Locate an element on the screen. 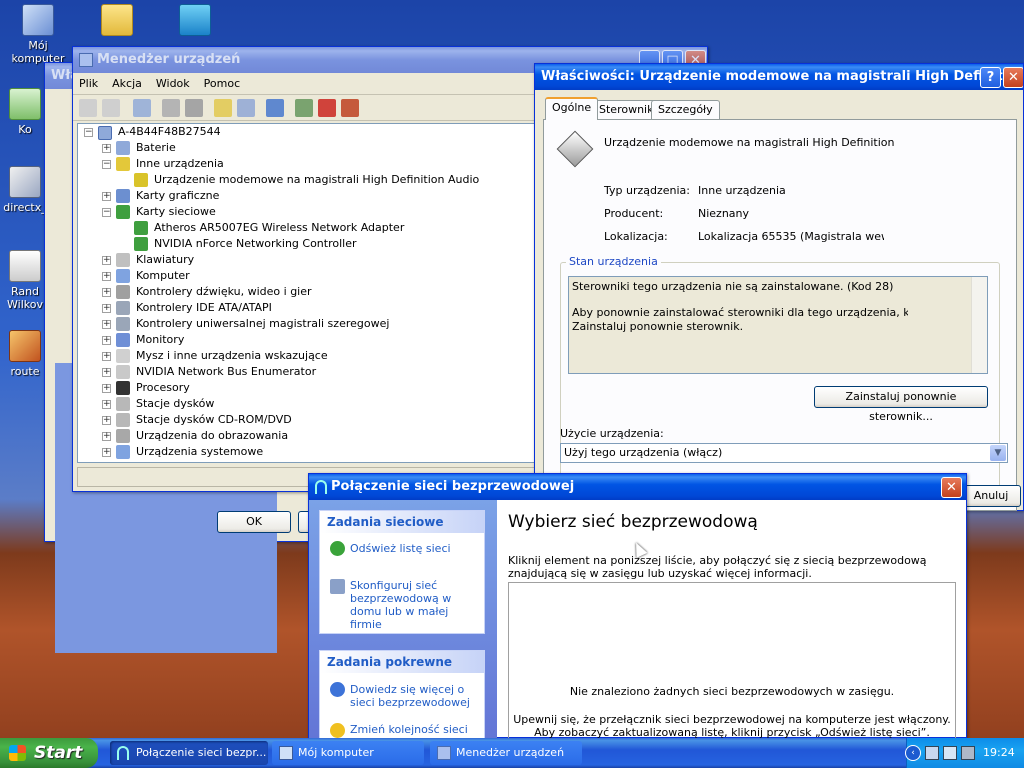  scan-hardware-icon is located at coordinates (275, 107).